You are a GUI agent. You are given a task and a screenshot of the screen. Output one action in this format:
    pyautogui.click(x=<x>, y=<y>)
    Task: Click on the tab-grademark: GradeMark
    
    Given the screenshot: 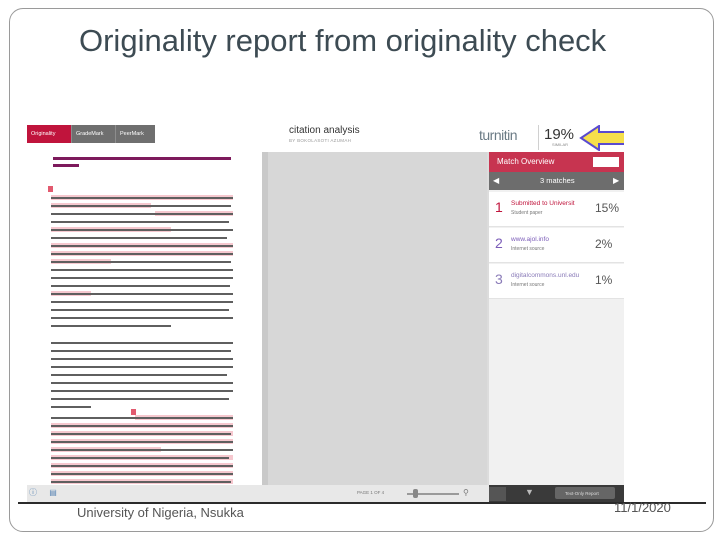 What is the action you would take?
    pyautogui.click(x=93, y=134)
    